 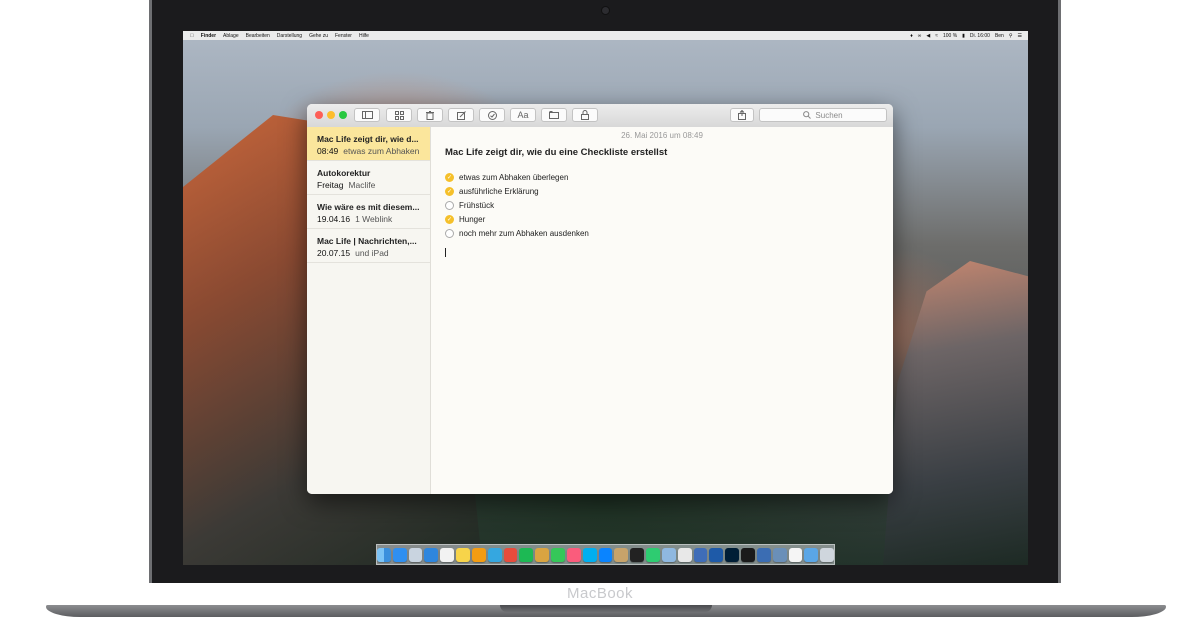 What do you see at coordinates (231, 36) in the screenshot?
I see `menu-ablage: Ablage` at bounding box center [231, 36].